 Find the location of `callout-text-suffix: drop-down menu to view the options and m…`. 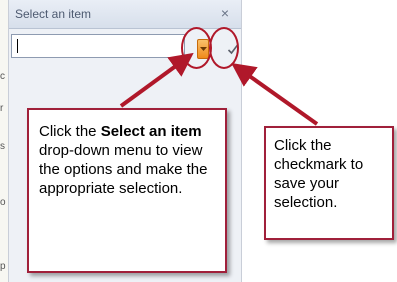

callout-text-suffix: drop-down menu to view the options and m… is located at coordinates (123, 169).